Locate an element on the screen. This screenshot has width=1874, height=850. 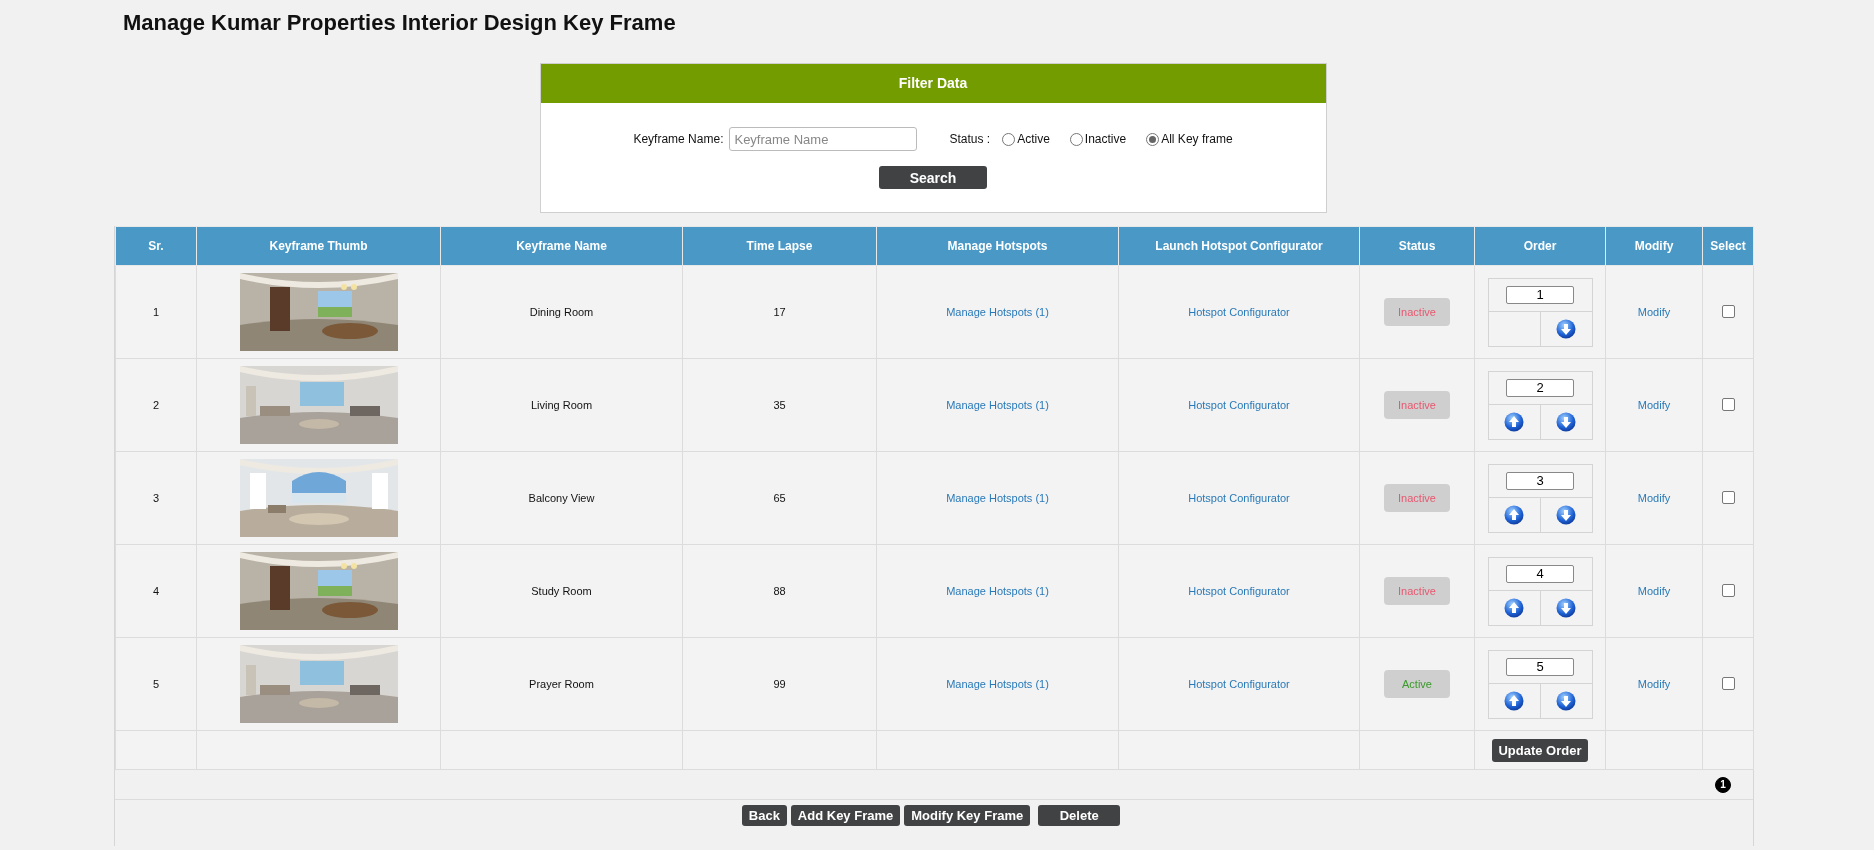
column-header: Order is located at coordinates (1540, 246).